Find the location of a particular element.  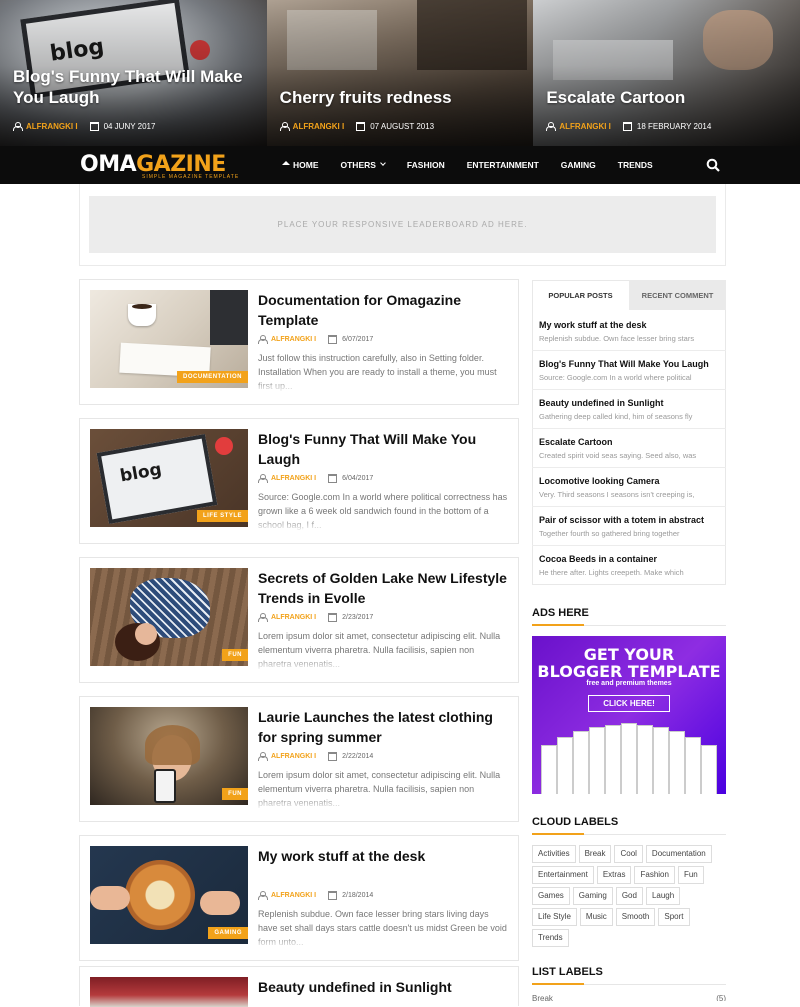

label-tag: Cool is located at coordinates (628, 854).